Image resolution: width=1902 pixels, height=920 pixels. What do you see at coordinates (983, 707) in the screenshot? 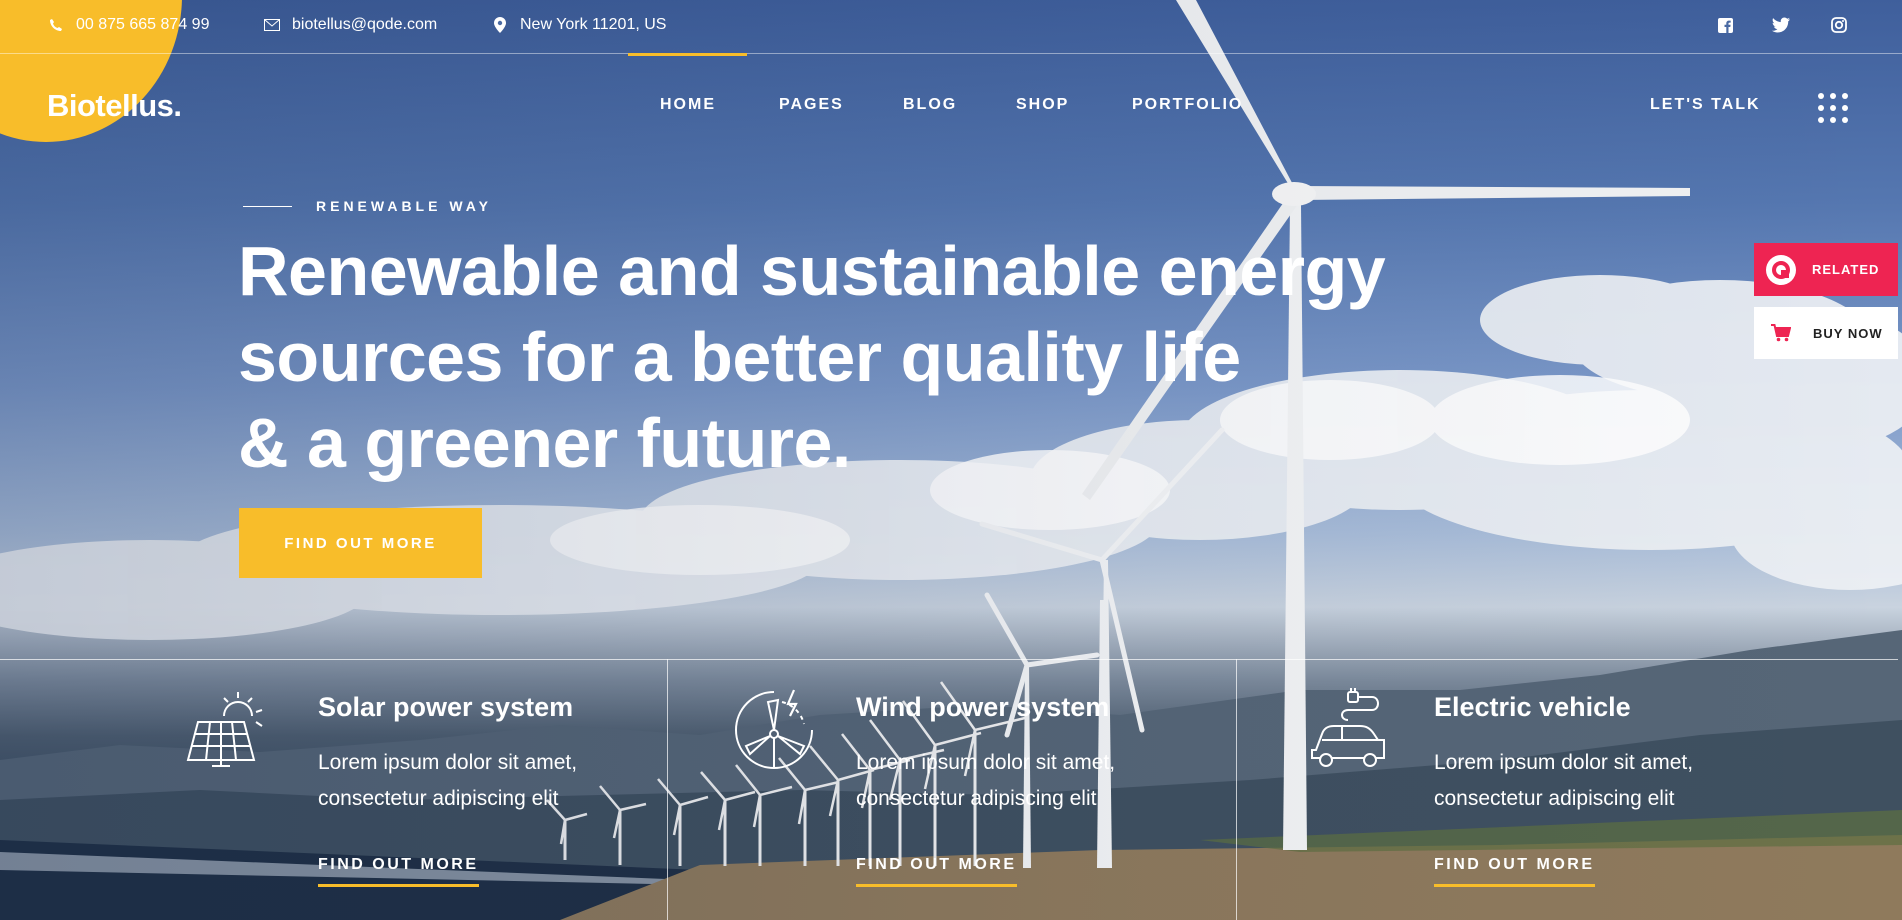
I see `feature-title: Wind power system` at bounding box center [983, 707].